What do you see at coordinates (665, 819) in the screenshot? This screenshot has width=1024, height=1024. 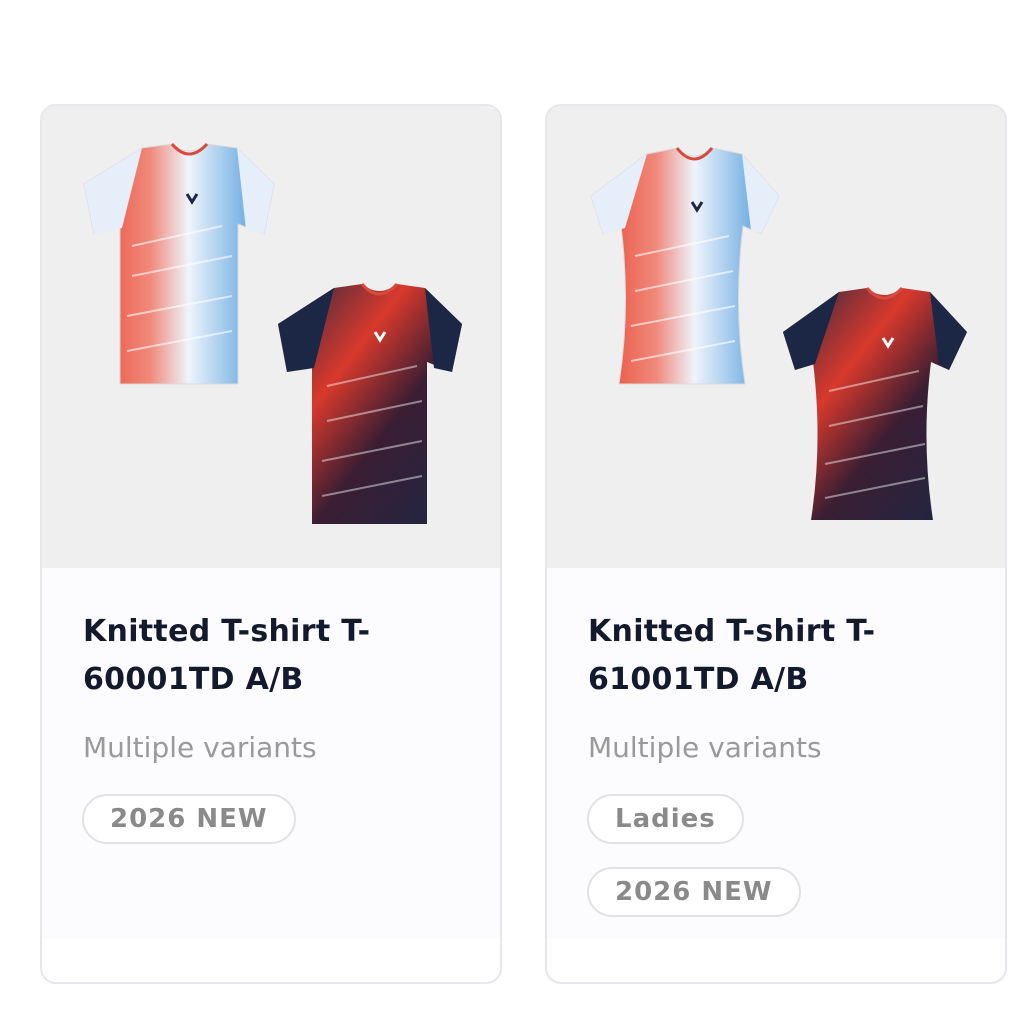 I see `ladies-badge: Ladies` at bounding box center [665, 819].